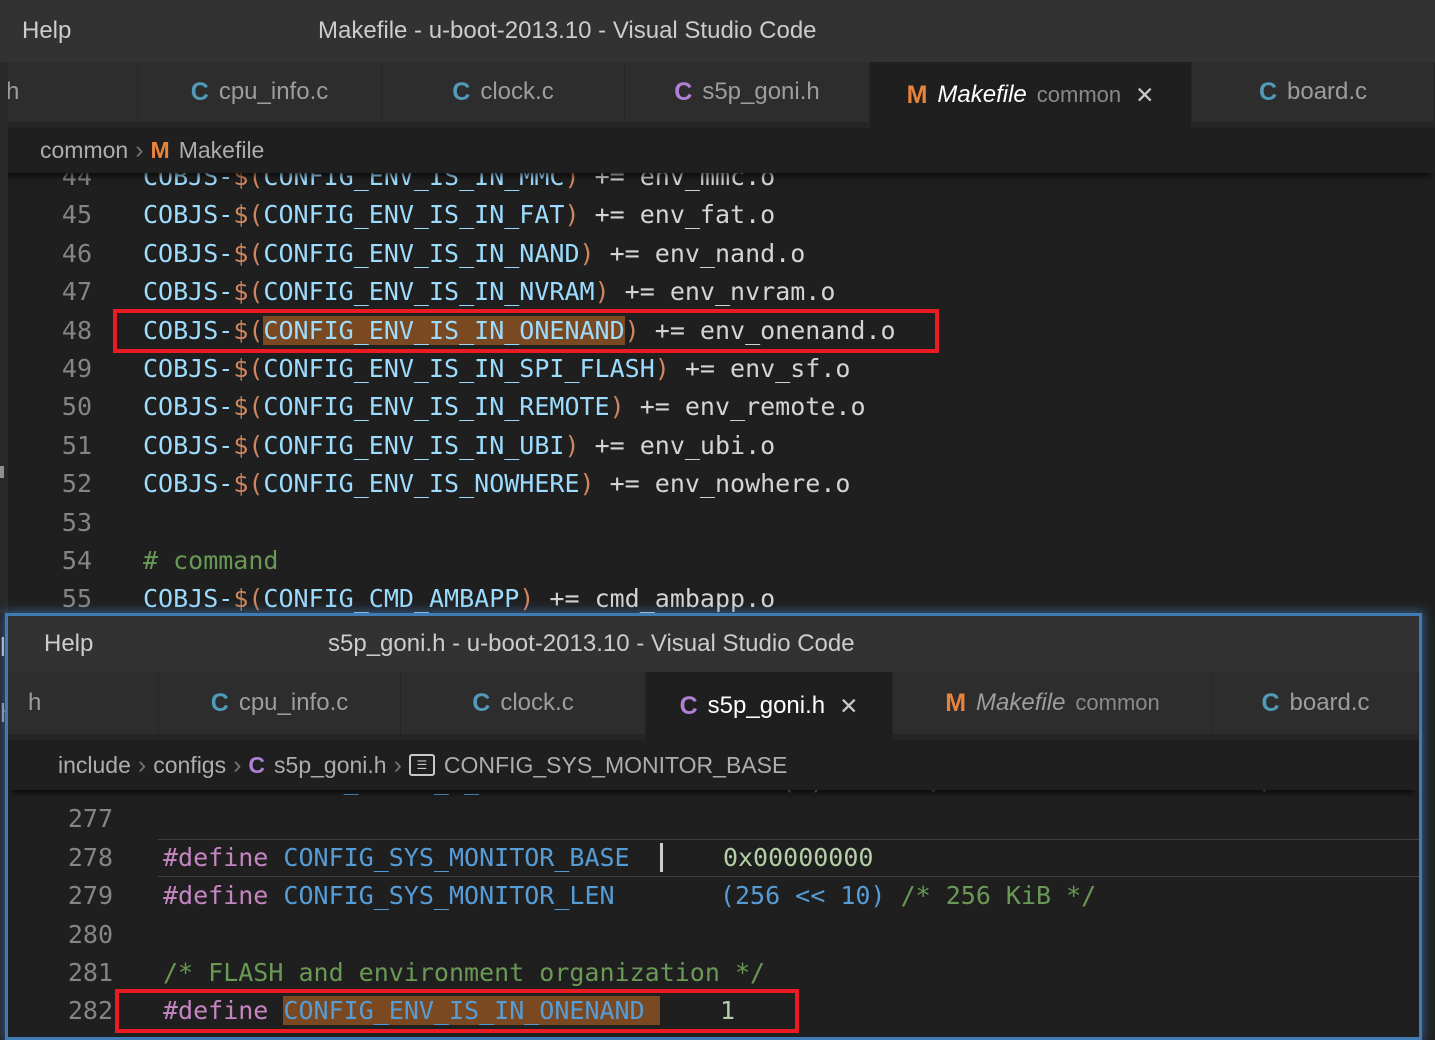 Image resolution: width=1435 pixels, height=1040 pixels. What do you see at coordinates (456, 857) in the screenshot?
I see `code-token: CONFIG_SYS_MONITOR_BASE` at bounding box center [456, 857].